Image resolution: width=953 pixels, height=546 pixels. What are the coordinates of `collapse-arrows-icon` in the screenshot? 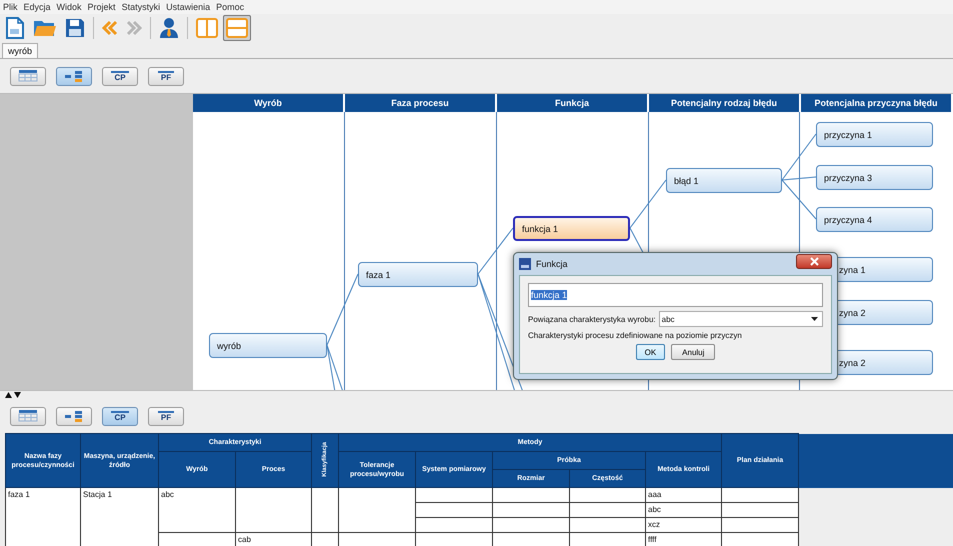 It's located at (13, 395).